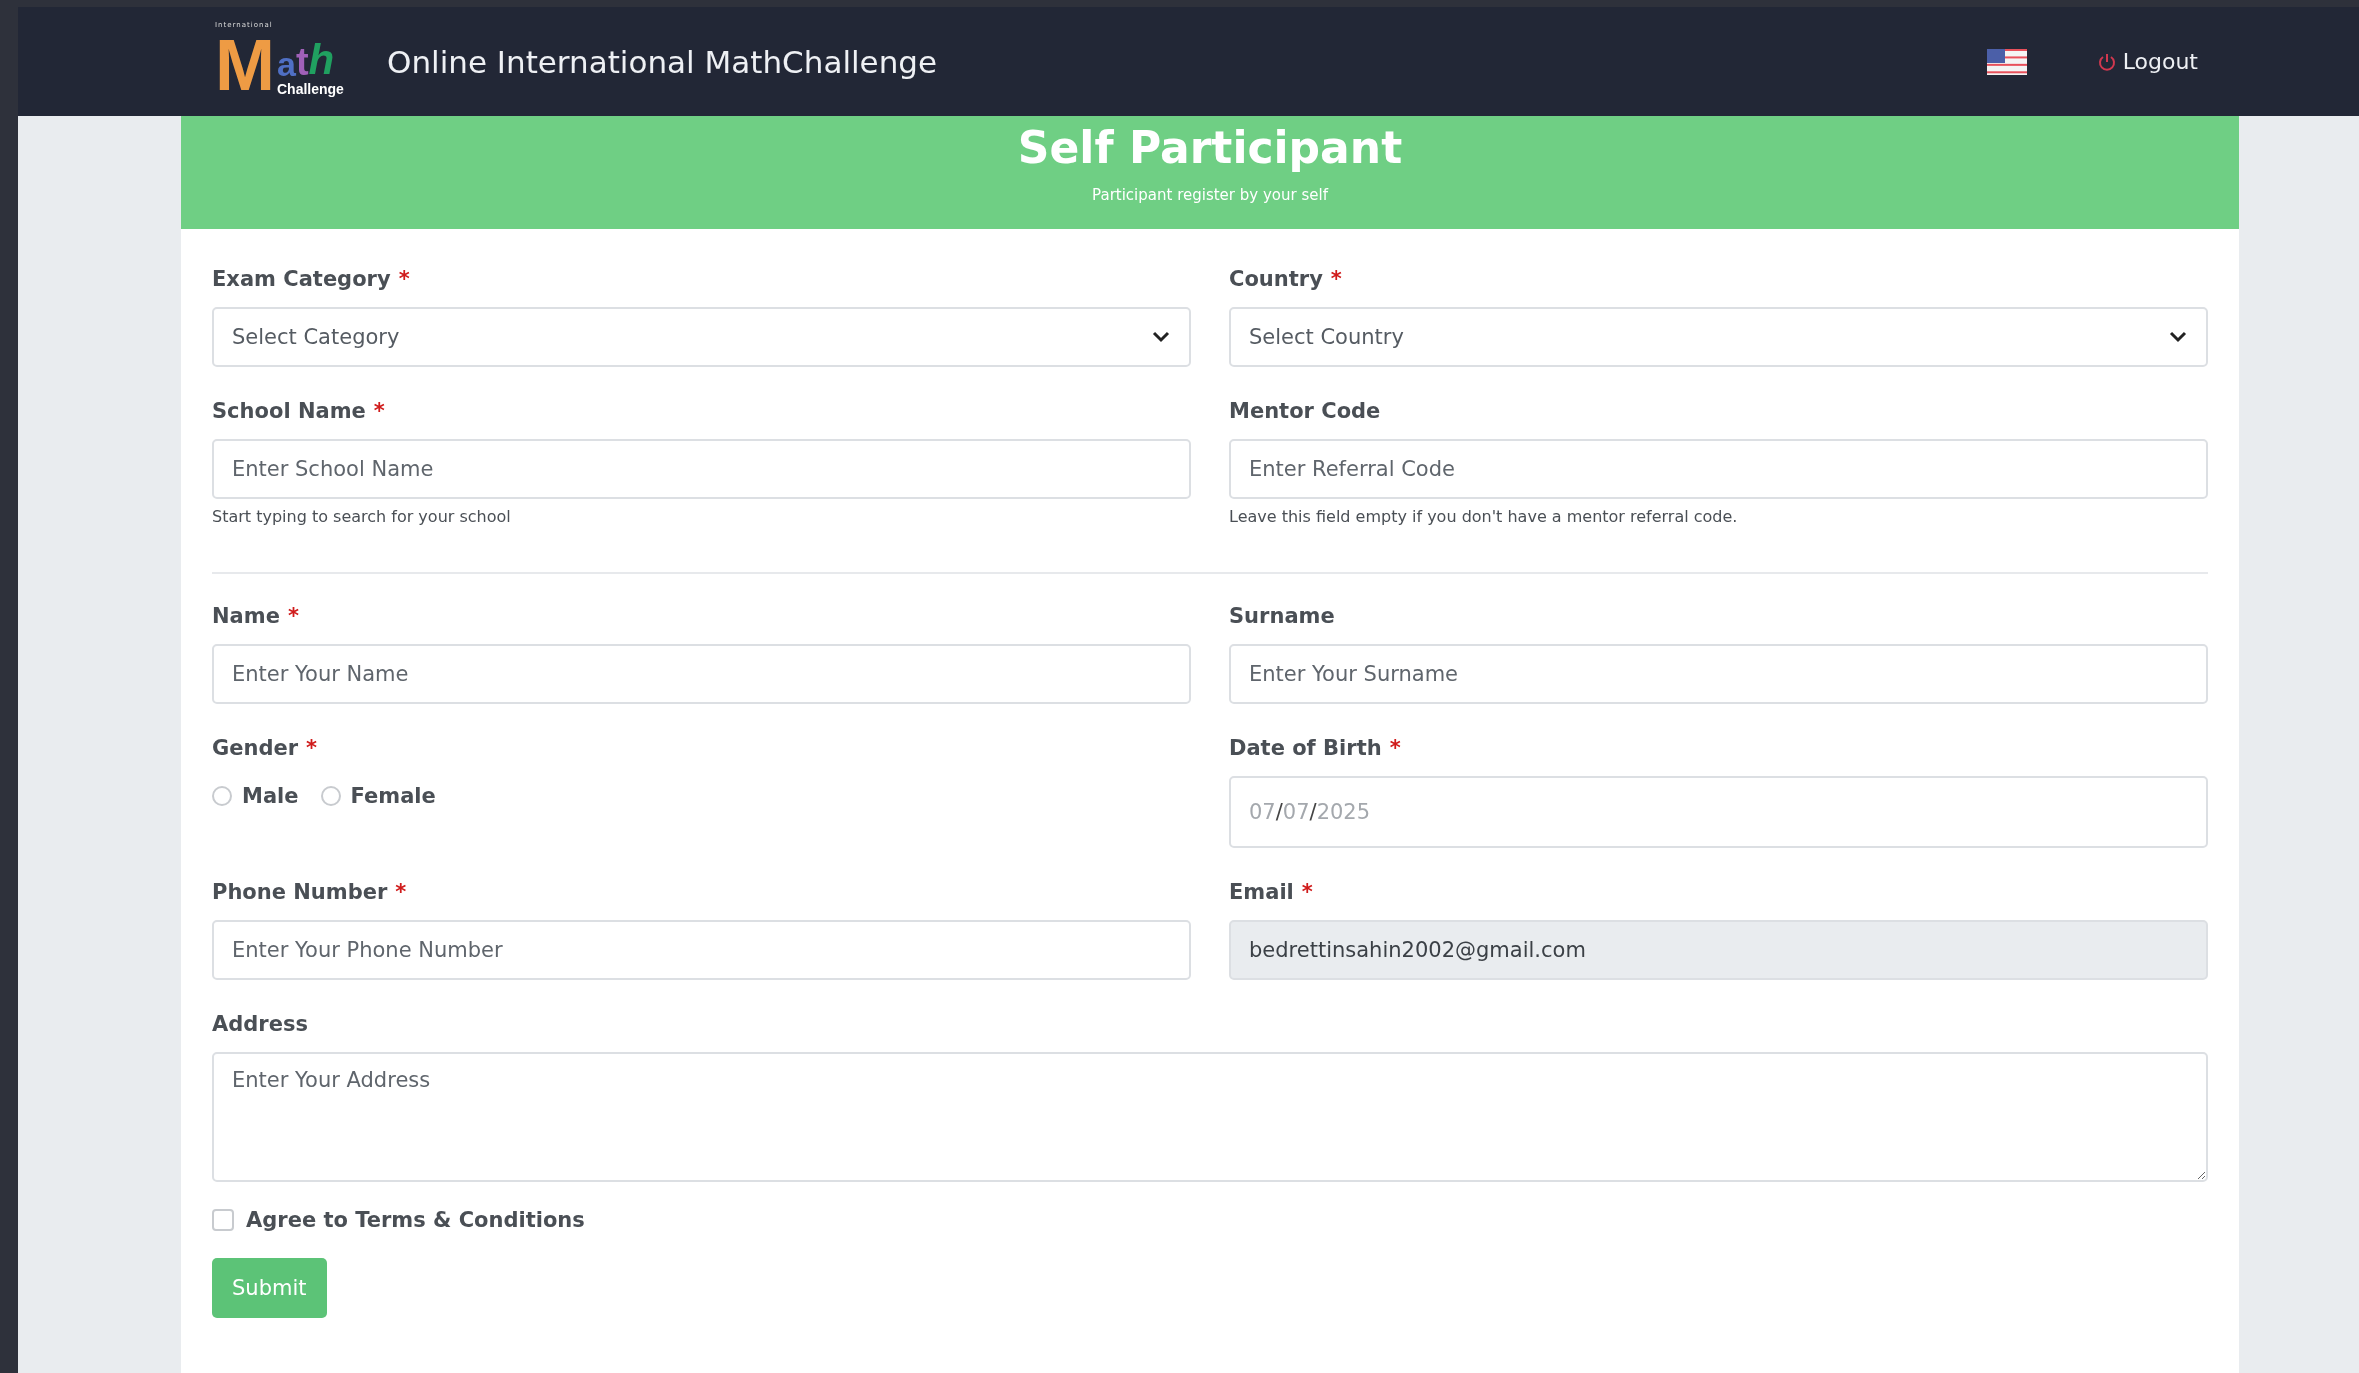  I want to click on field-label: Name, so click(246, 616).